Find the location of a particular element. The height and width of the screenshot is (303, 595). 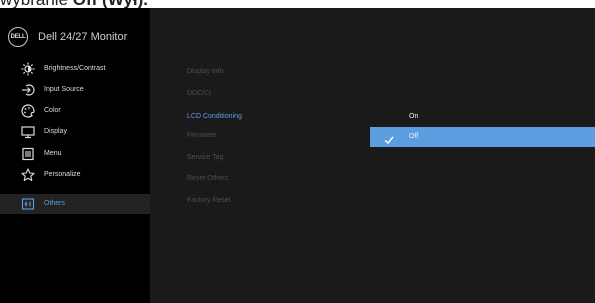

submenu-item-ddc-ci: DDC/CI is located at coordinates (199, 94).